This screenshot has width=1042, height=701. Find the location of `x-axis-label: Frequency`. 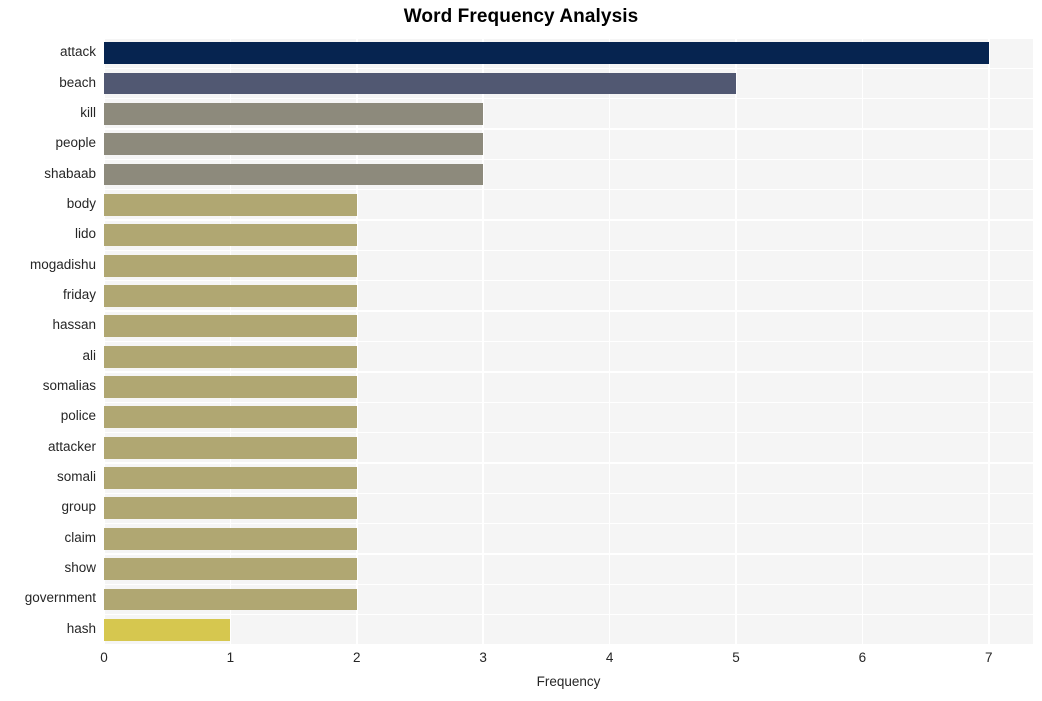

x-axis-label: Frequency is located at coordinates (568, 681).